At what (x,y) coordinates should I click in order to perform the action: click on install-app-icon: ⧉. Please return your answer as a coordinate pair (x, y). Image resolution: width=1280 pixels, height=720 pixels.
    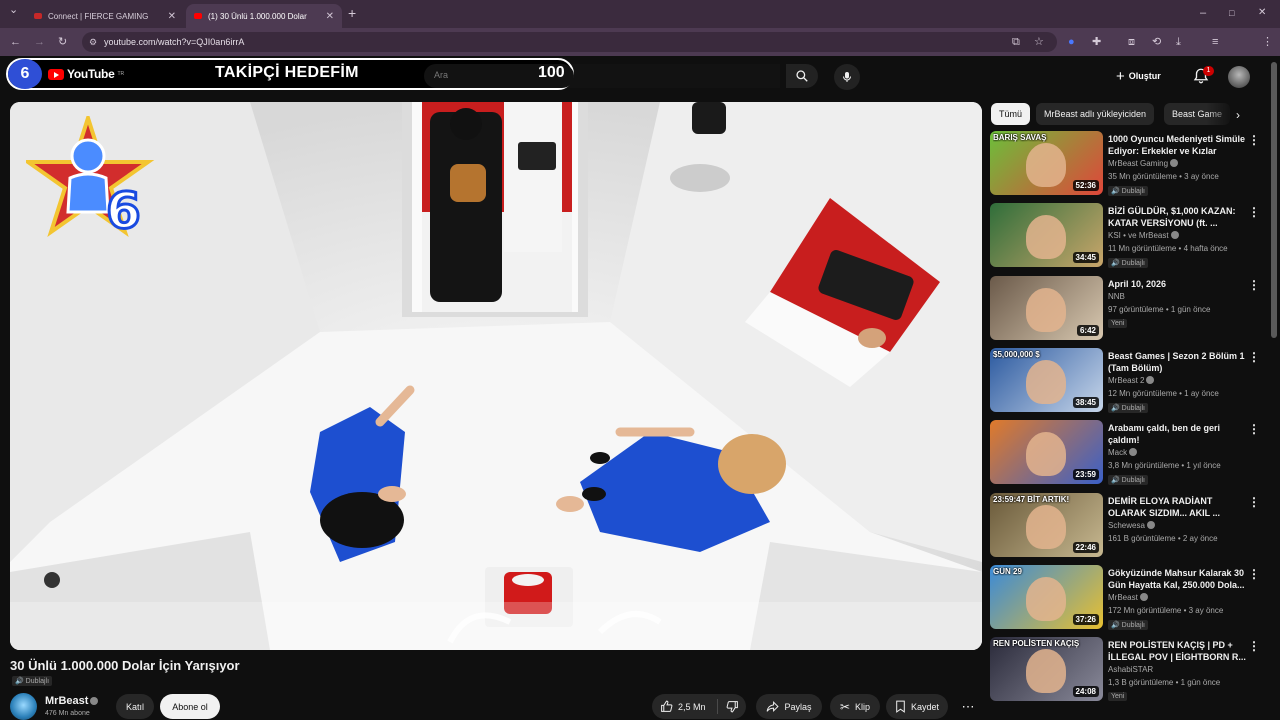
    Looking at the image, I should click on (1016, 42).